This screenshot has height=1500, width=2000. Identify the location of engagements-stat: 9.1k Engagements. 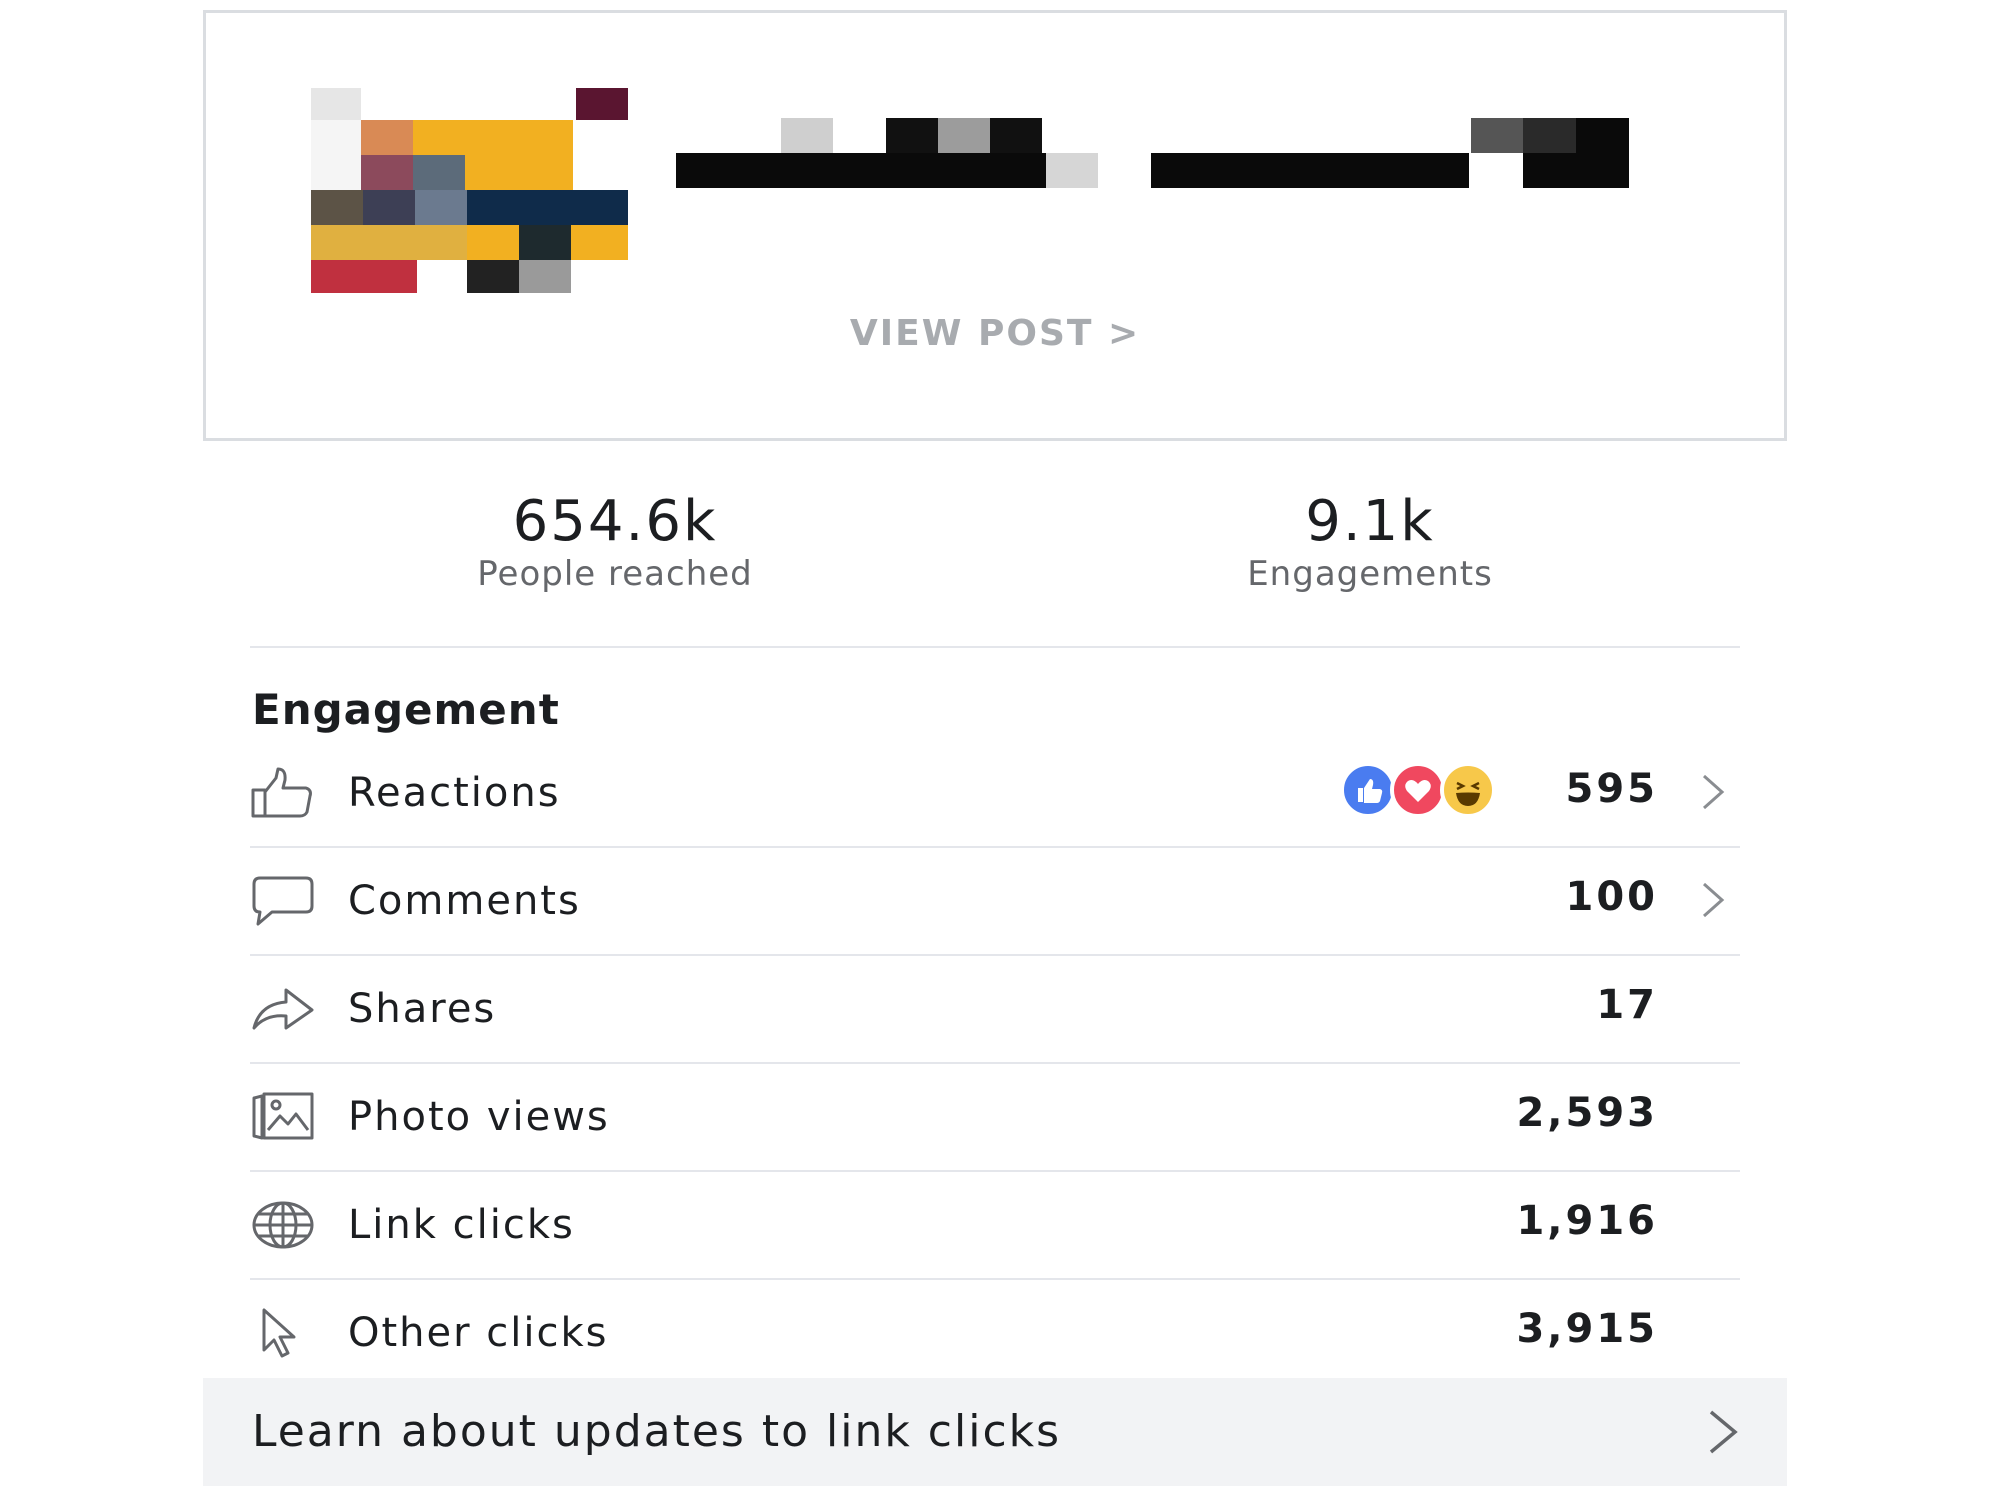
(1370, 542).